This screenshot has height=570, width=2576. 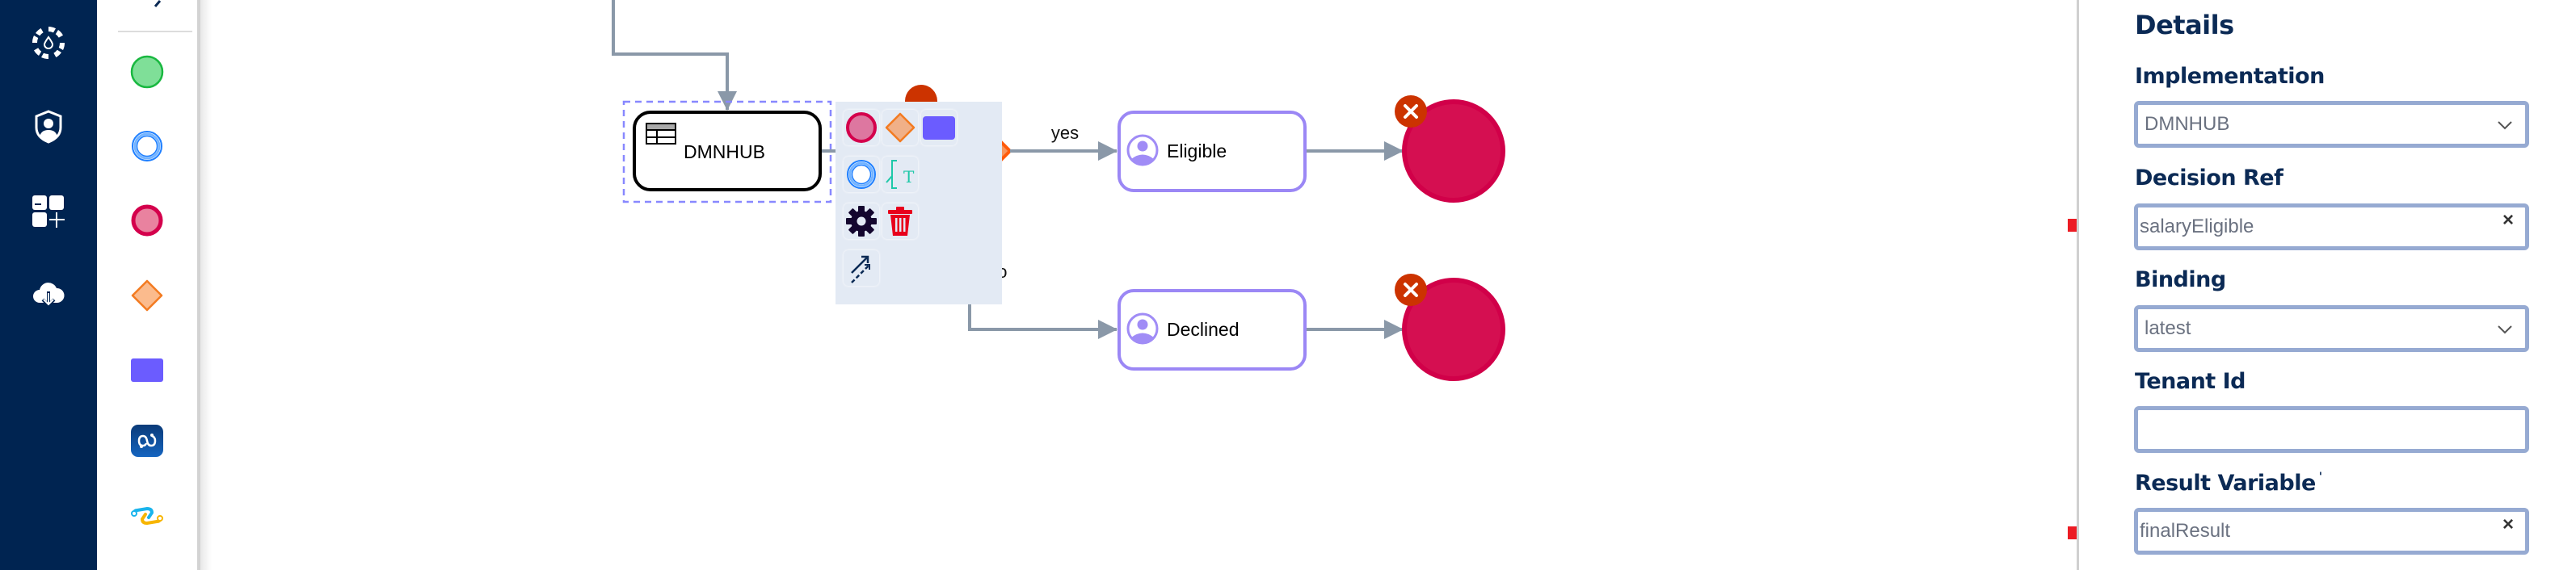 What do you see at coordinates (2320, 477) in the screenshot?
I see `truncated-mark: '` at bounding box center [2320, 477].